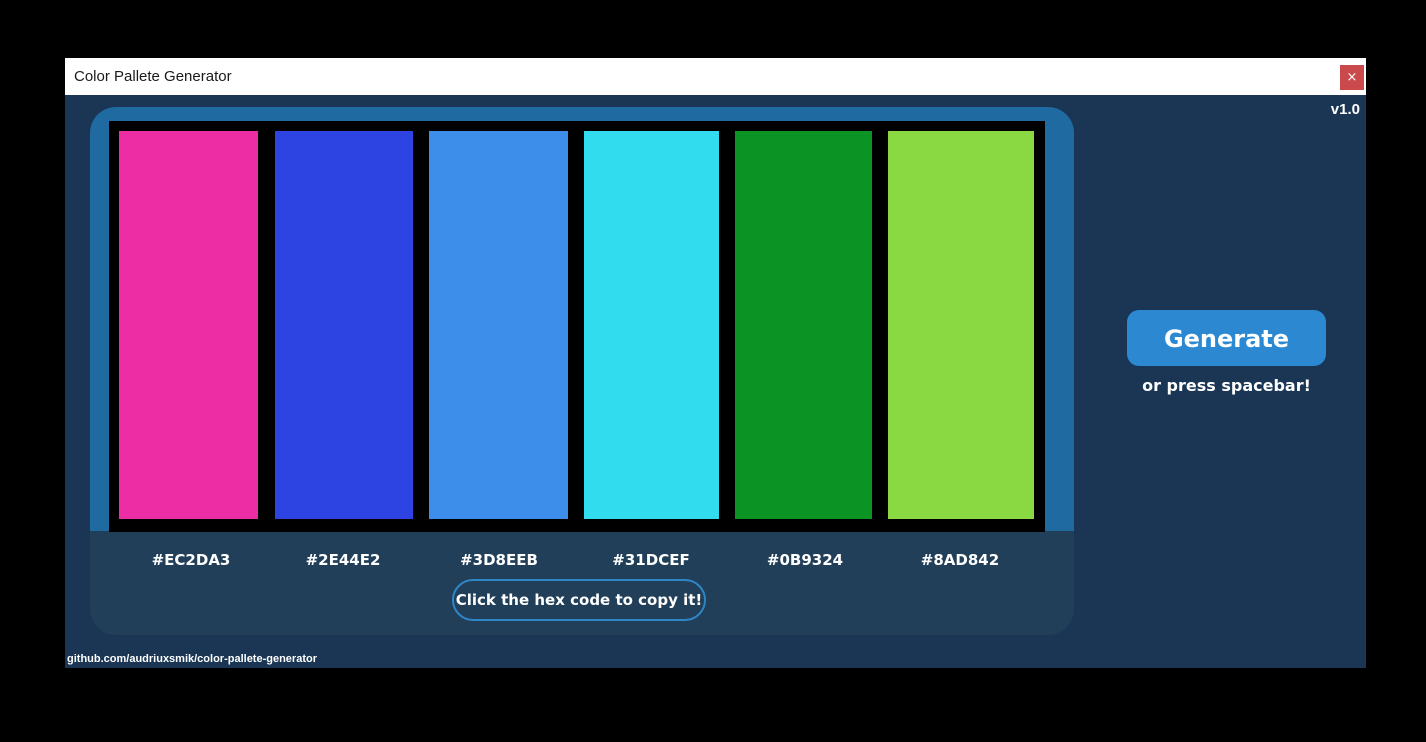  What do you see at coordinates (1345, 109) in the screenshot?
I see `version-label: v1.0` at bounding box center [1345, 109].